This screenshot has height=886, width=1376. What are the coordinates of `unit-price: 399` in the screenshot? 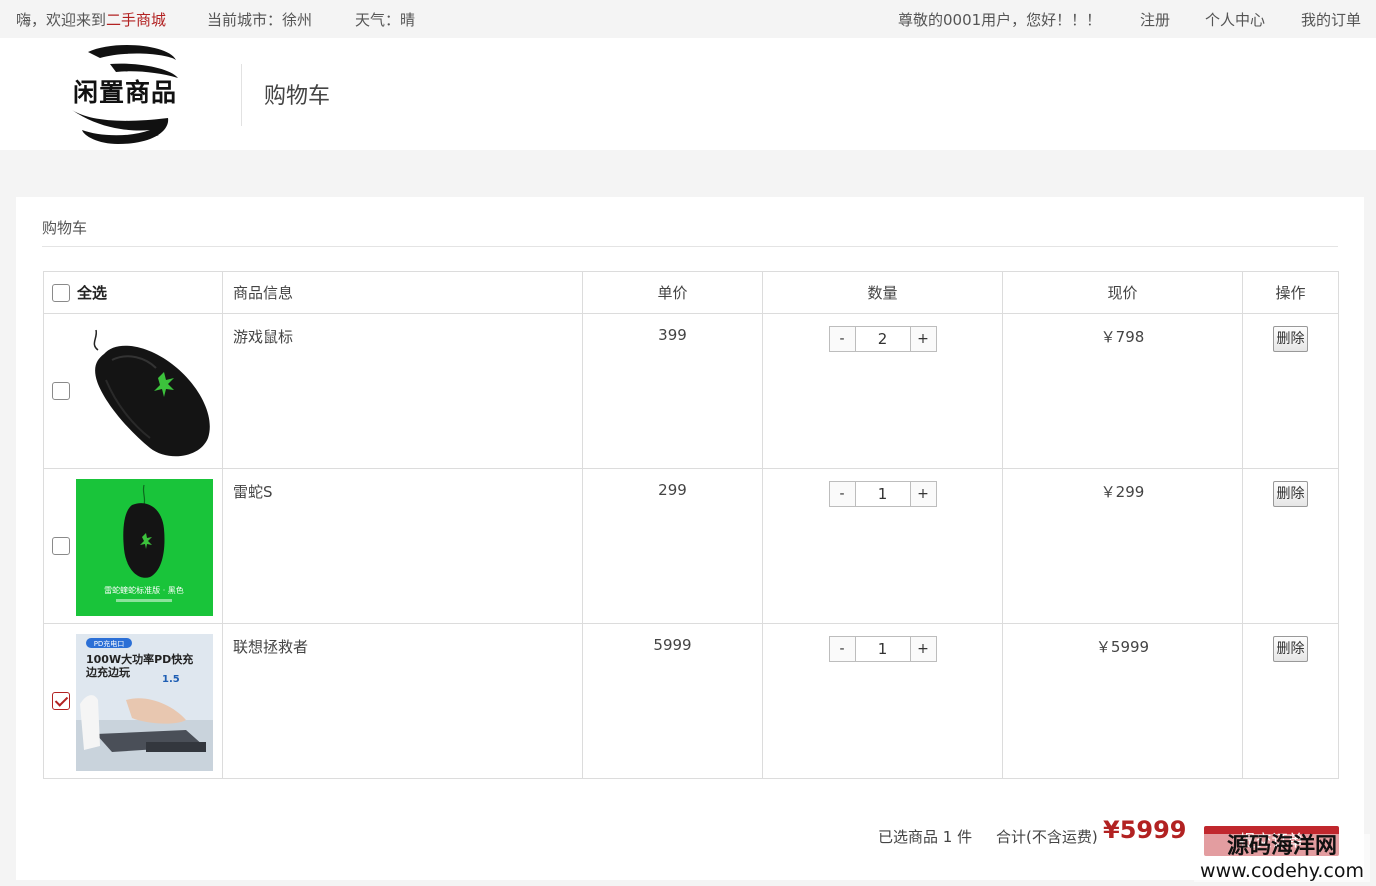 It's located at (672, 391).